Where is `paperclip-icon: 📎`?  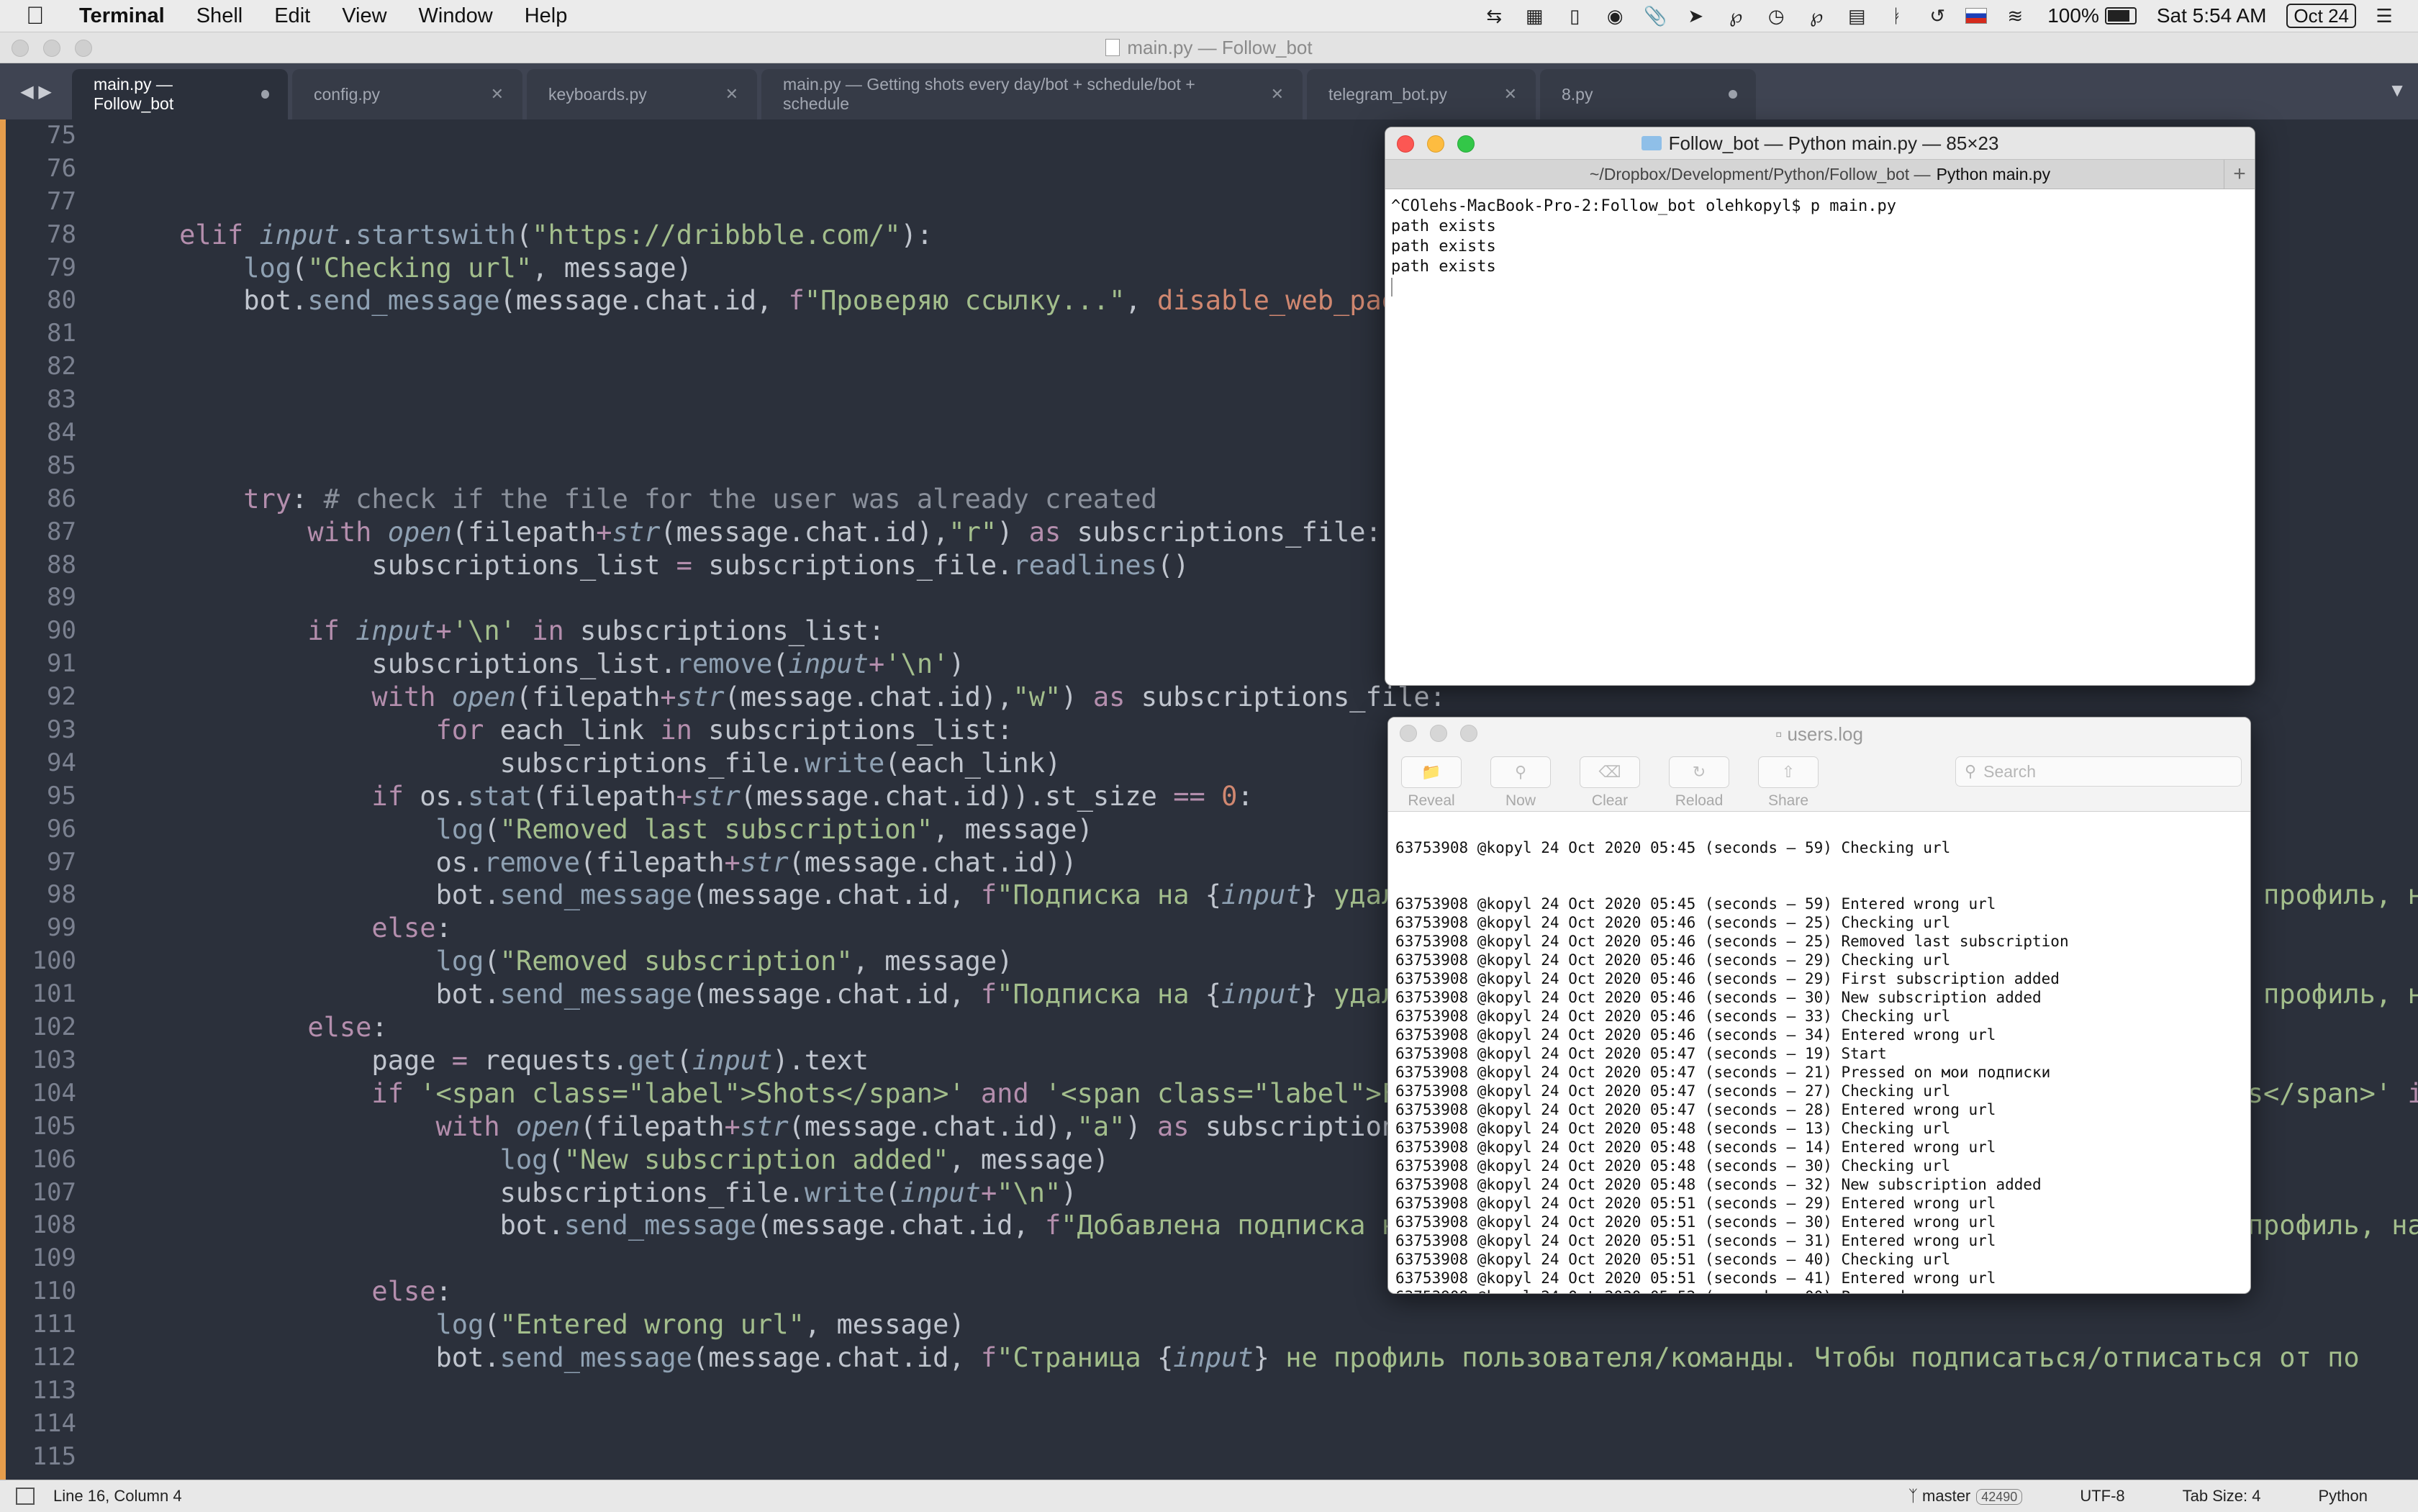
paperclip-icon: 📎 is located at coordinates (1655, 16).